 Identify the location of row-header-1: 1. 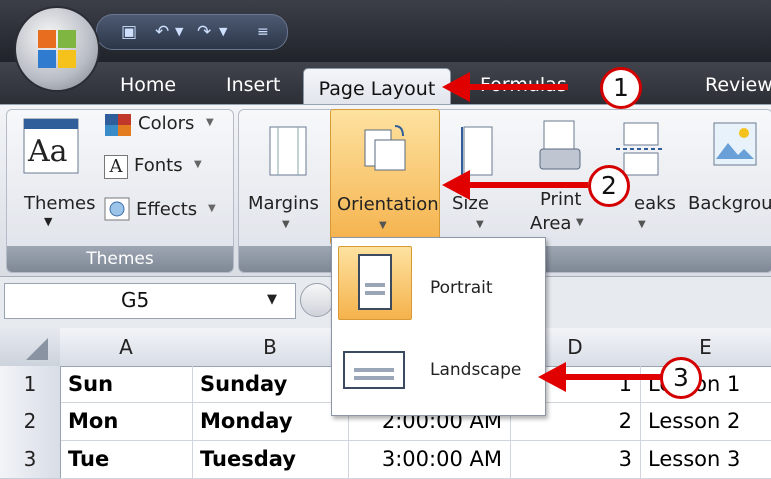
(30, 384).